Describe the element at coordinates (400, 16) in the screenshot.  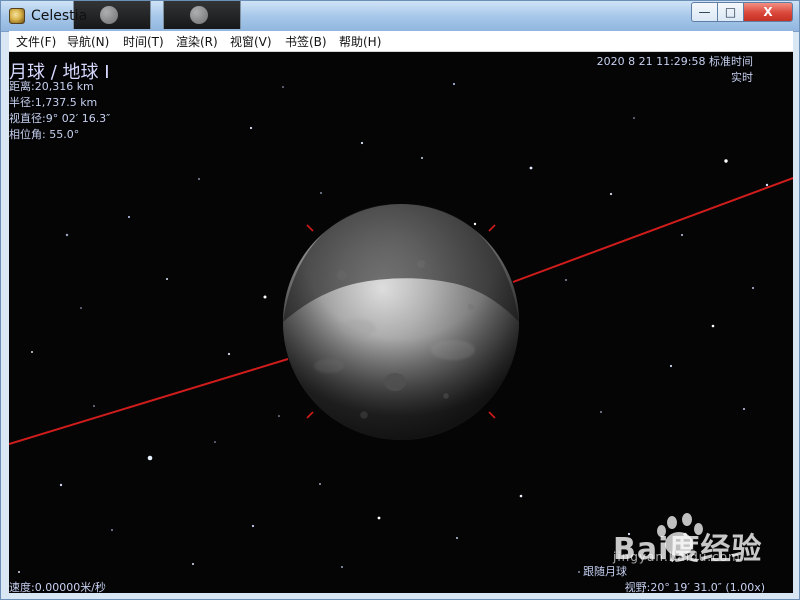
I see `title-bar: Celestia — □ X` at that location.